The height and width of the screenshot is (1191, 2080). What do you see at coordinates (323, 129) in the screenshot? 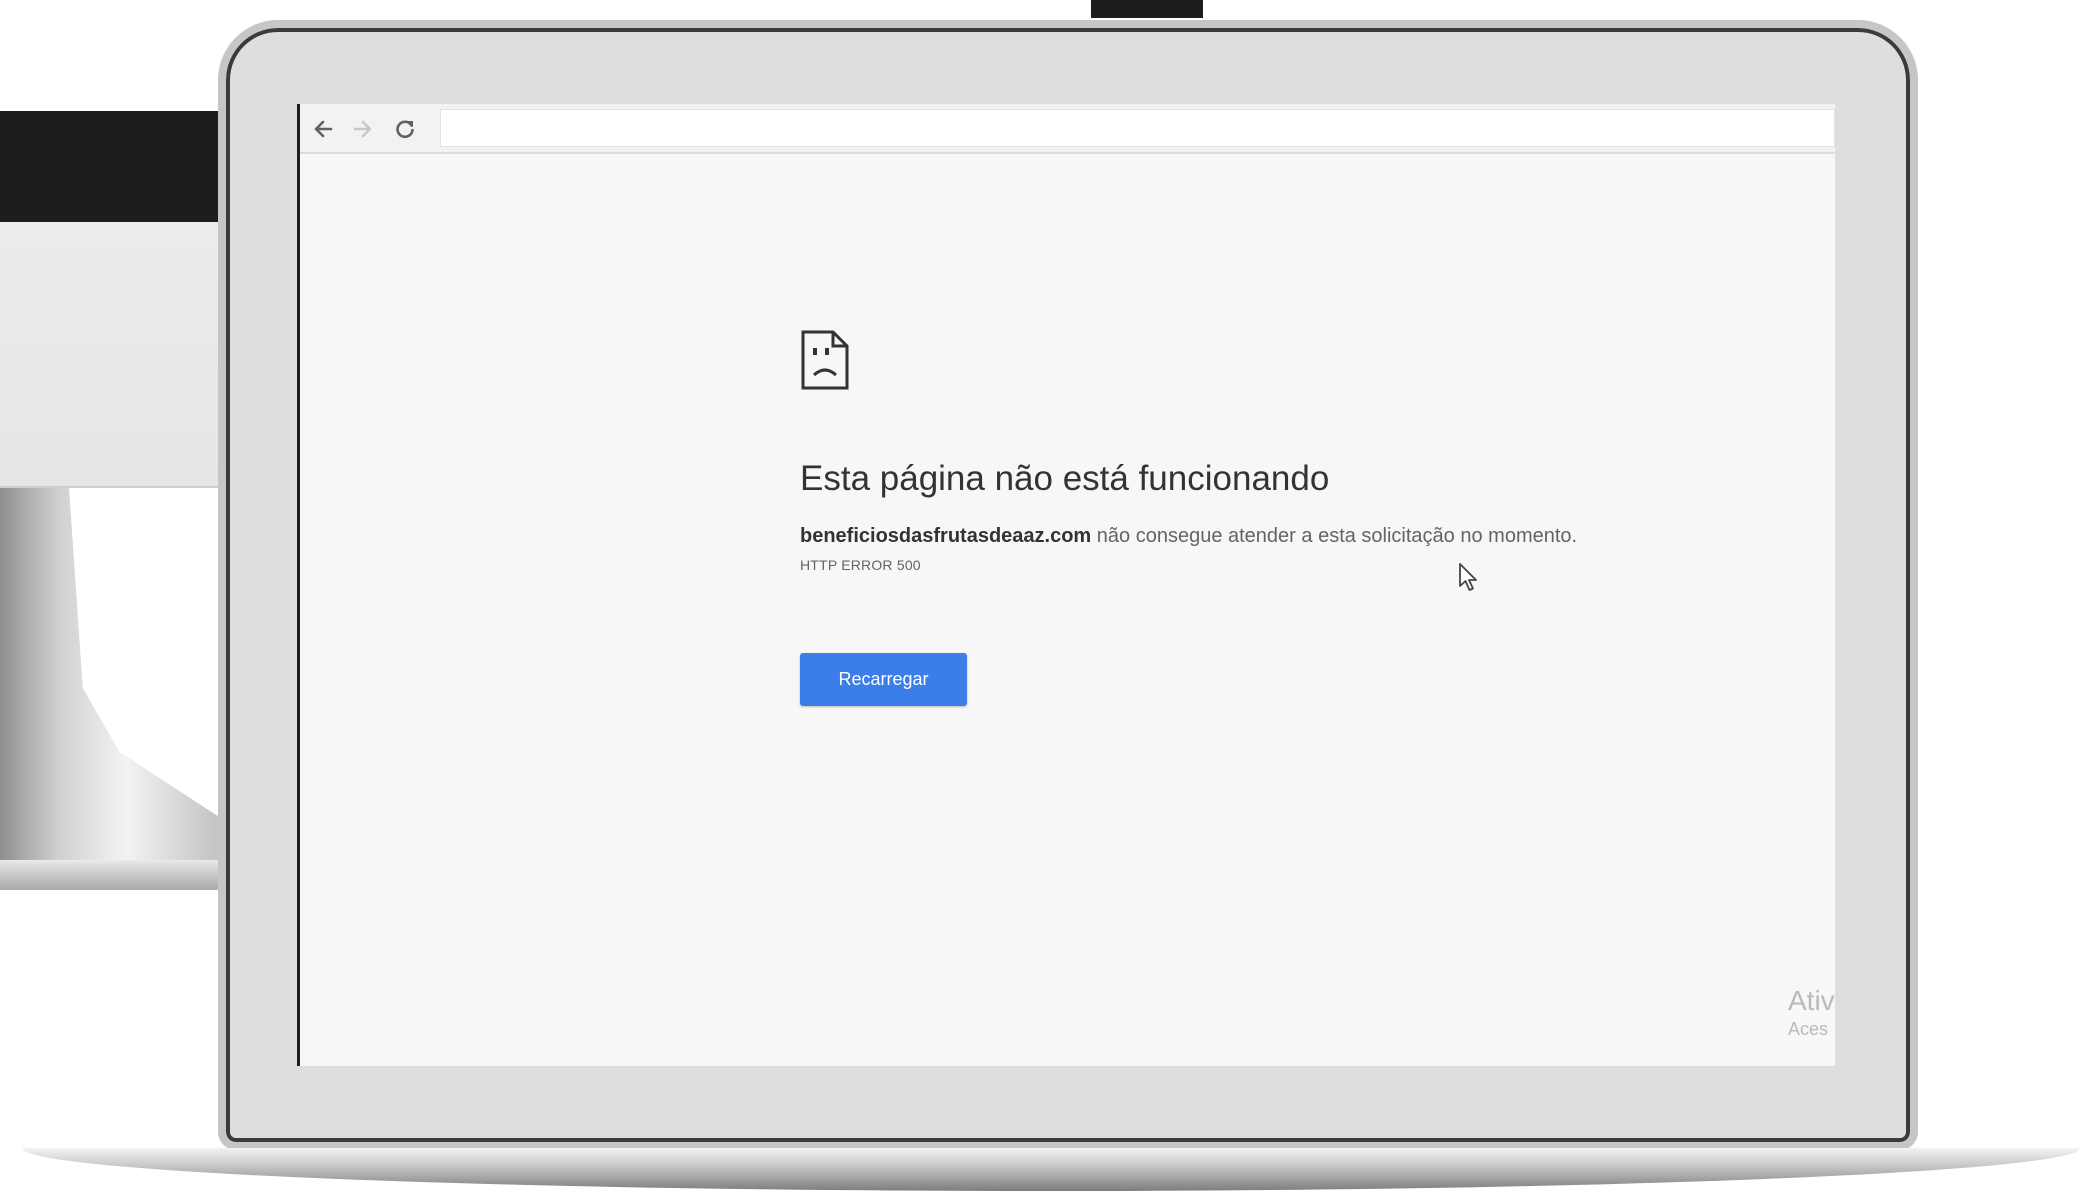
I see `arrow-back-icon` at bounding box center [323, 129].